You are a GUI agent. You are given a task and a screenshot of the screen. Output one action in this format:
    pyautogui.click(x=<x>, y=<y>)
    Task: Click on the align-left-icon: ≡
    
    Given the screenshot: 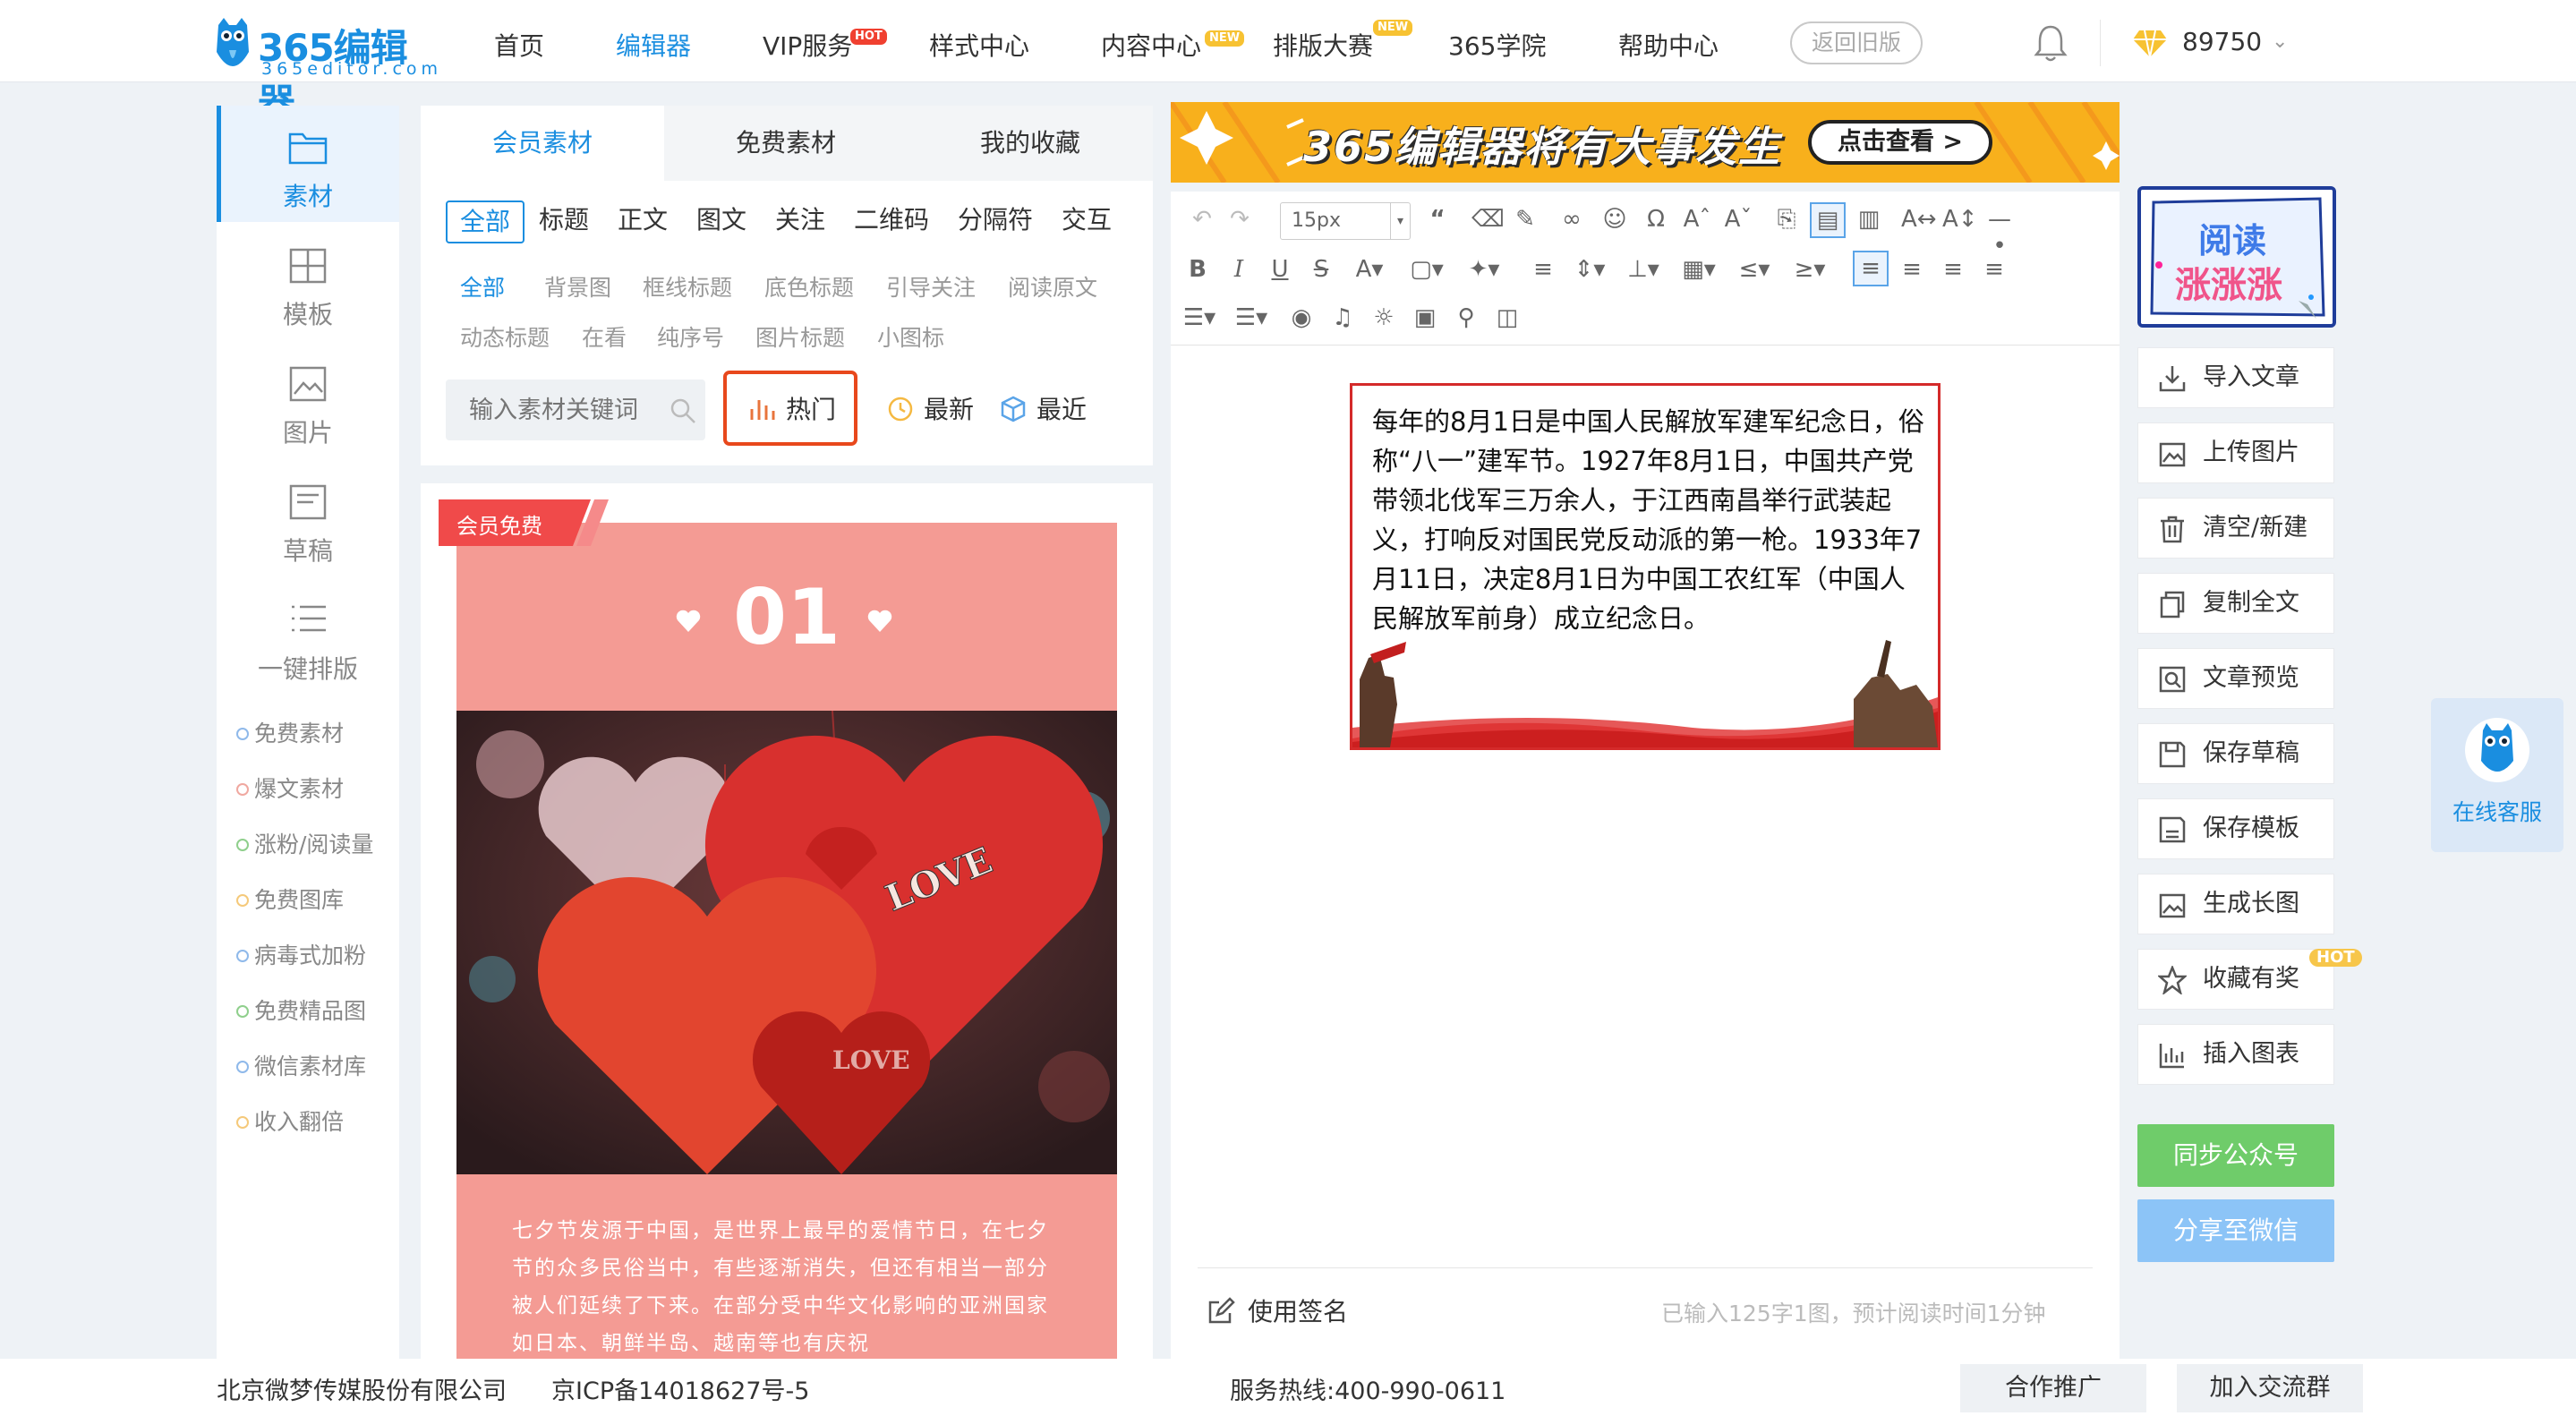 What is the action you would take?
    pyautogui.click(x=1871, y=268)
    